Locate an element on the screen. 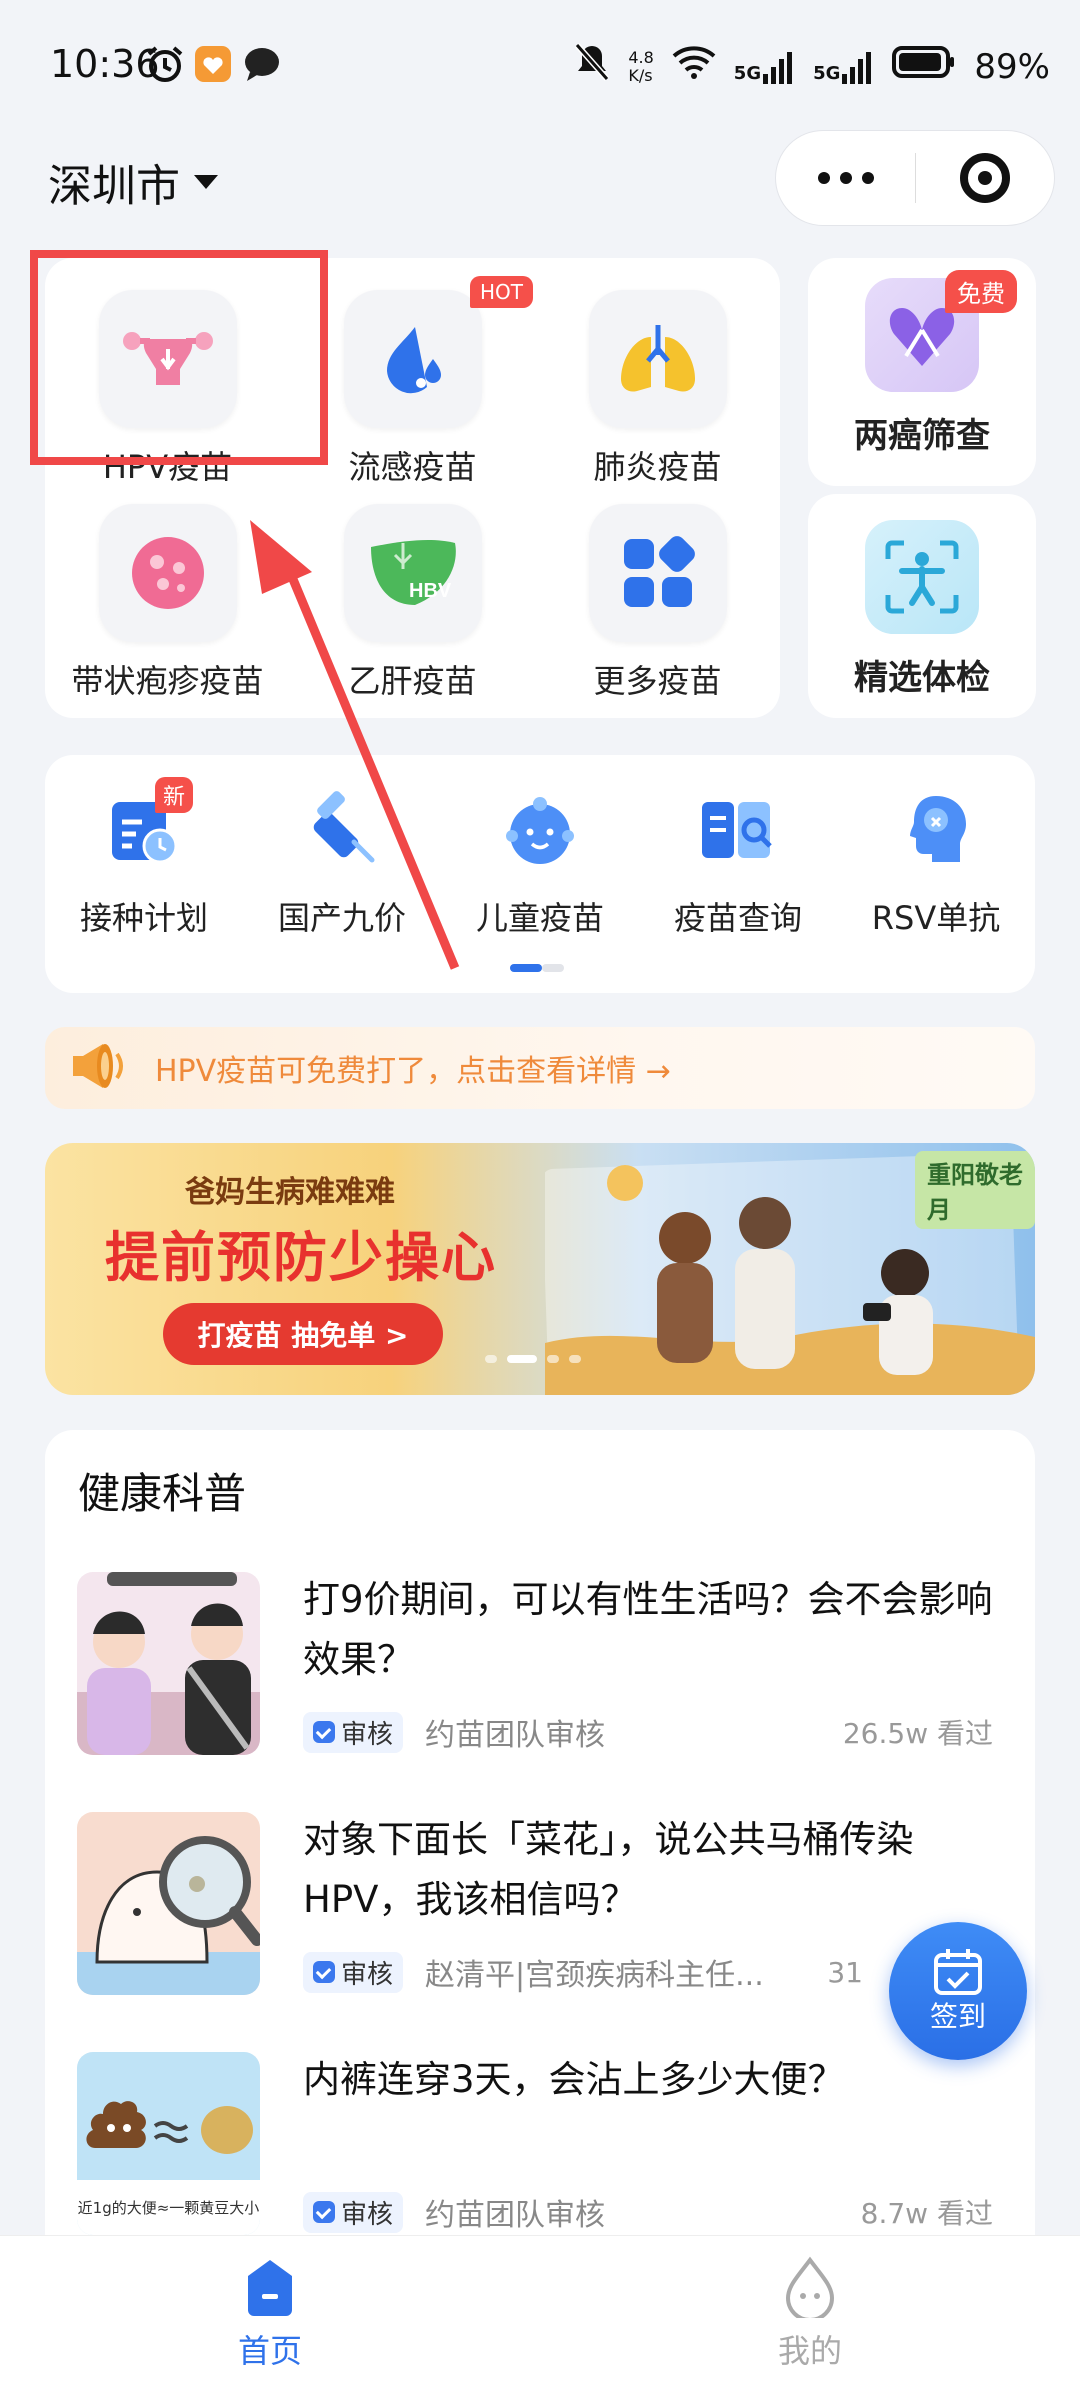 The image size is (1080, 2387). flu-drop-icon is located at coordinates (412, 359).